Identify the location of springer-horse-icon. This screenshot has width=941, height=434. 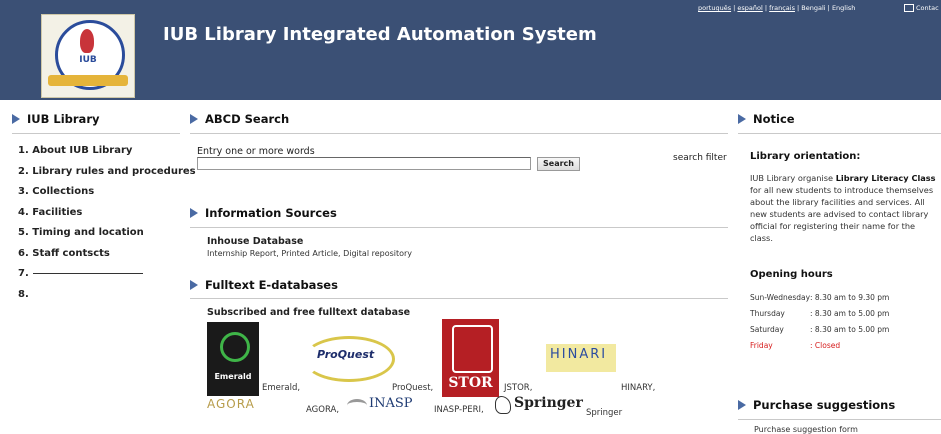
(503, 405).